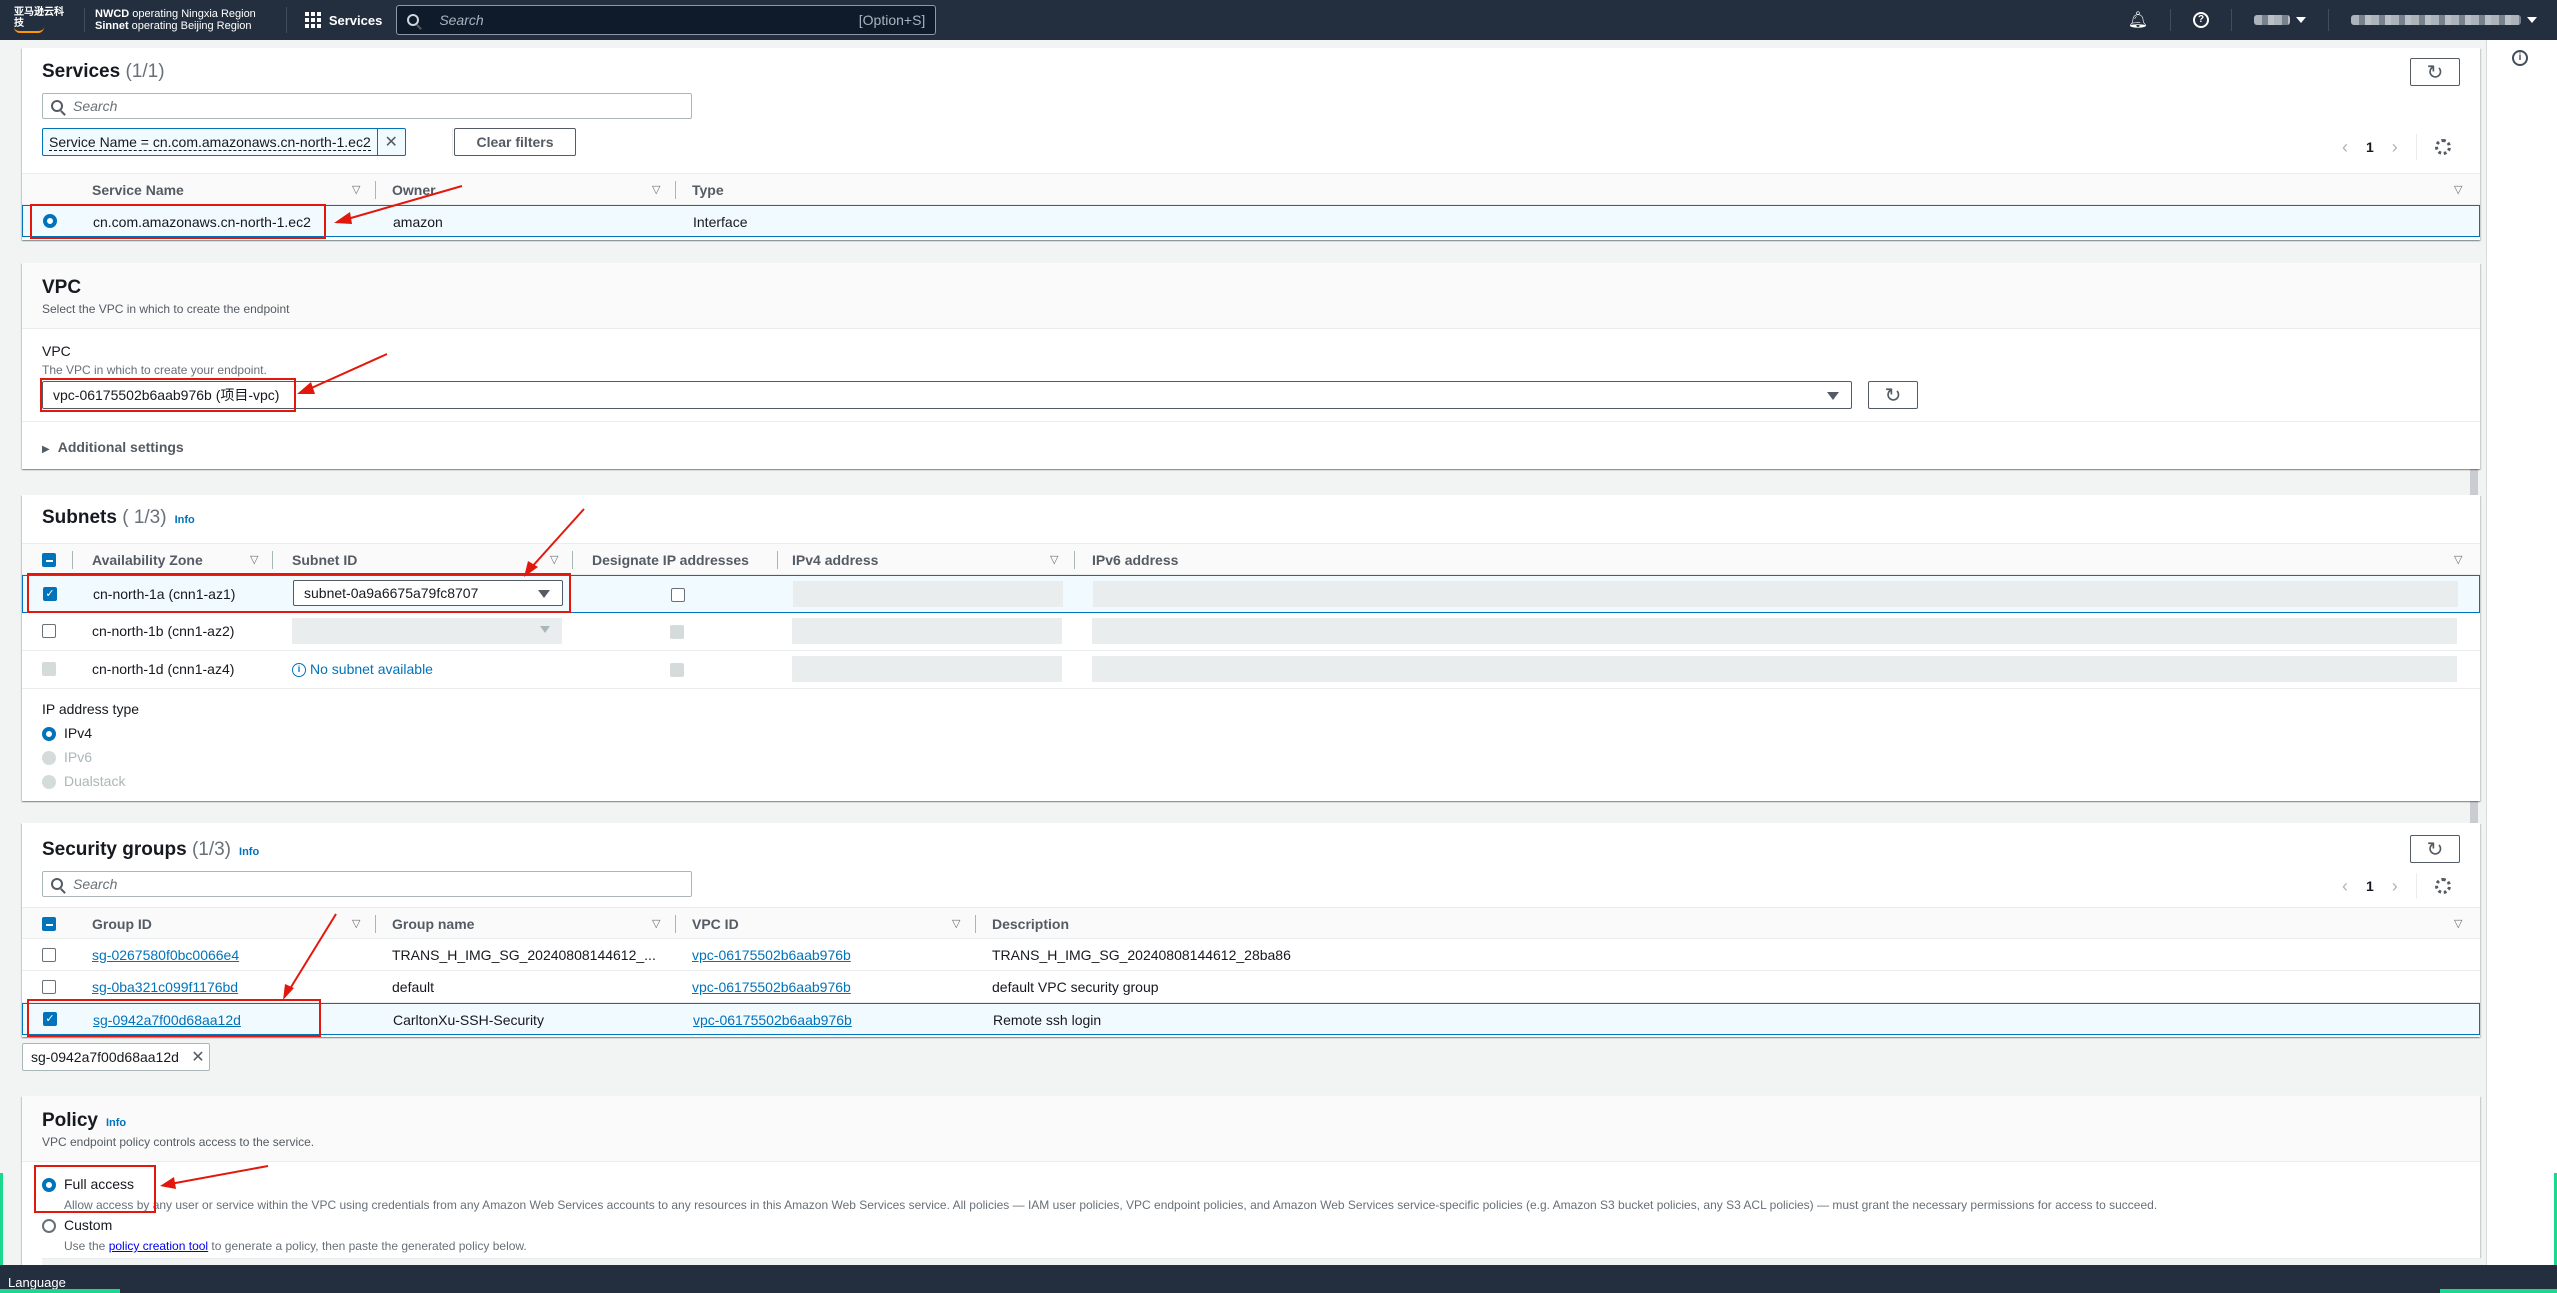 This screenshot has height=1293, width=2557. Describe the element at coordinates (947, 395) in the screenshot. I see `vpc-select: vpc-06175502b6aab976b (项目-vpc)` at that location.